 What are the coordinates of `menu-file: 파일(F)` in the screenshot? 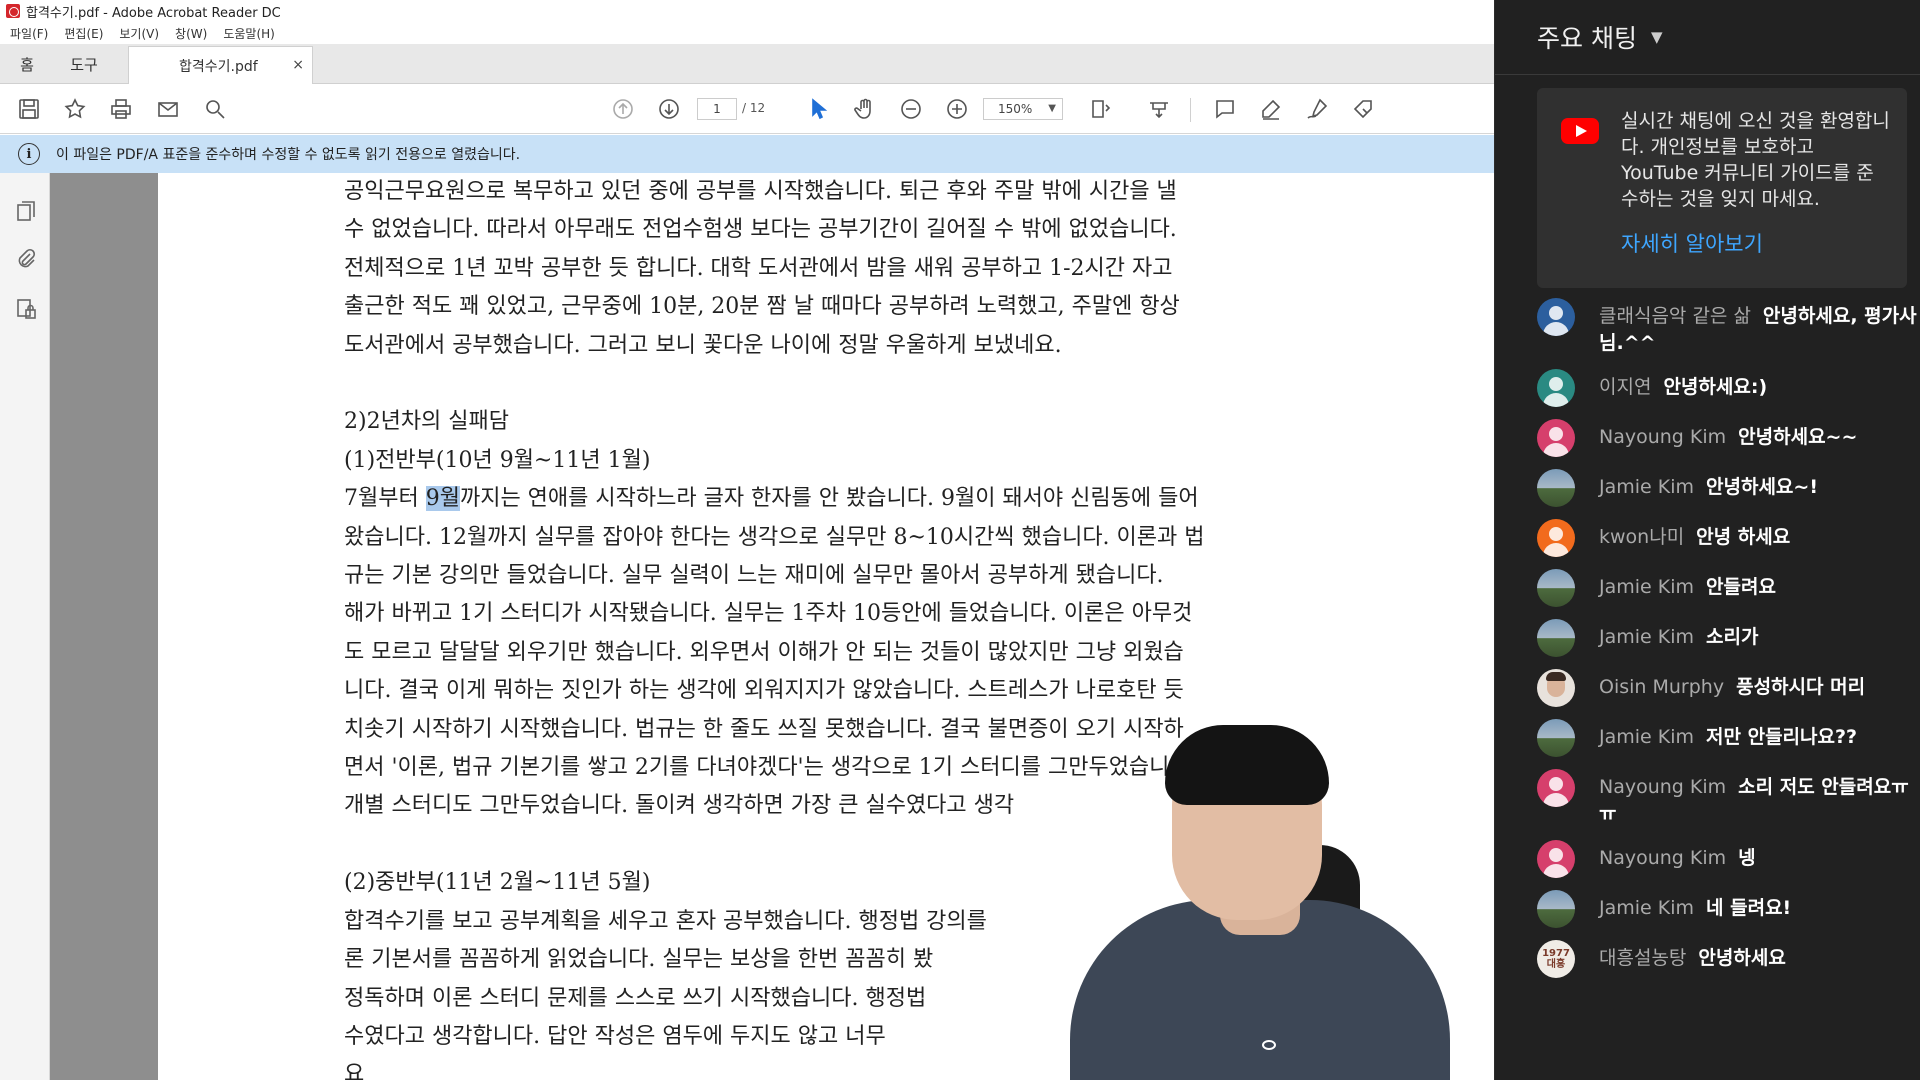 It's located at (29, 33).